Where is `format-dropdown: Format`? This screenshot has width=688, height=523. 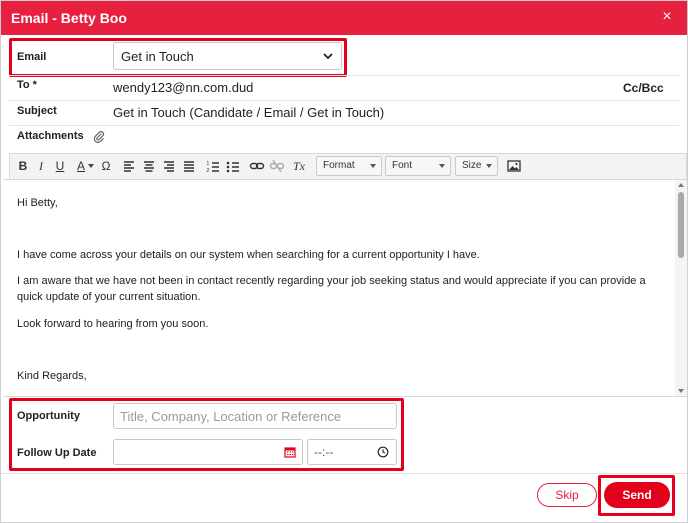
format-dropdown: Format is located at coordinates (349, 166).